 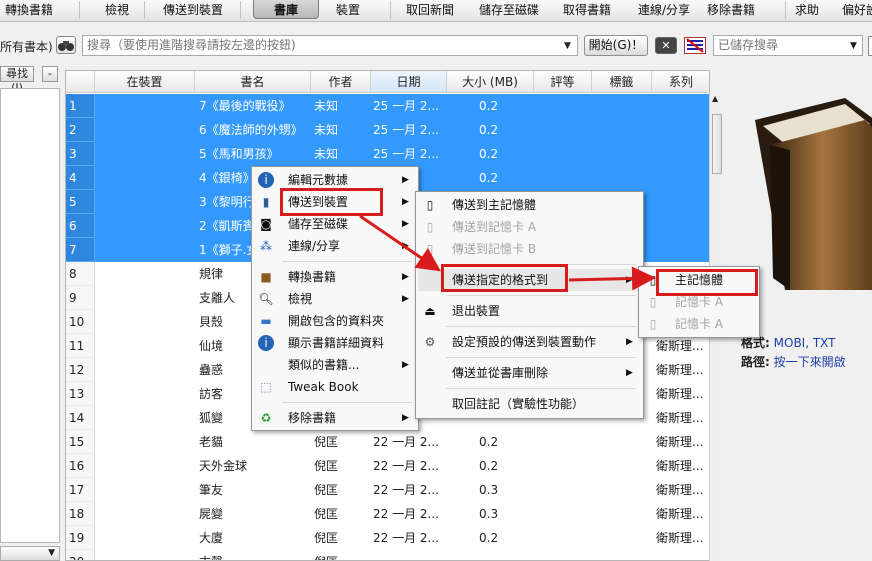 I want to click on column-header-author: 作者, so click(x=341, y=82).